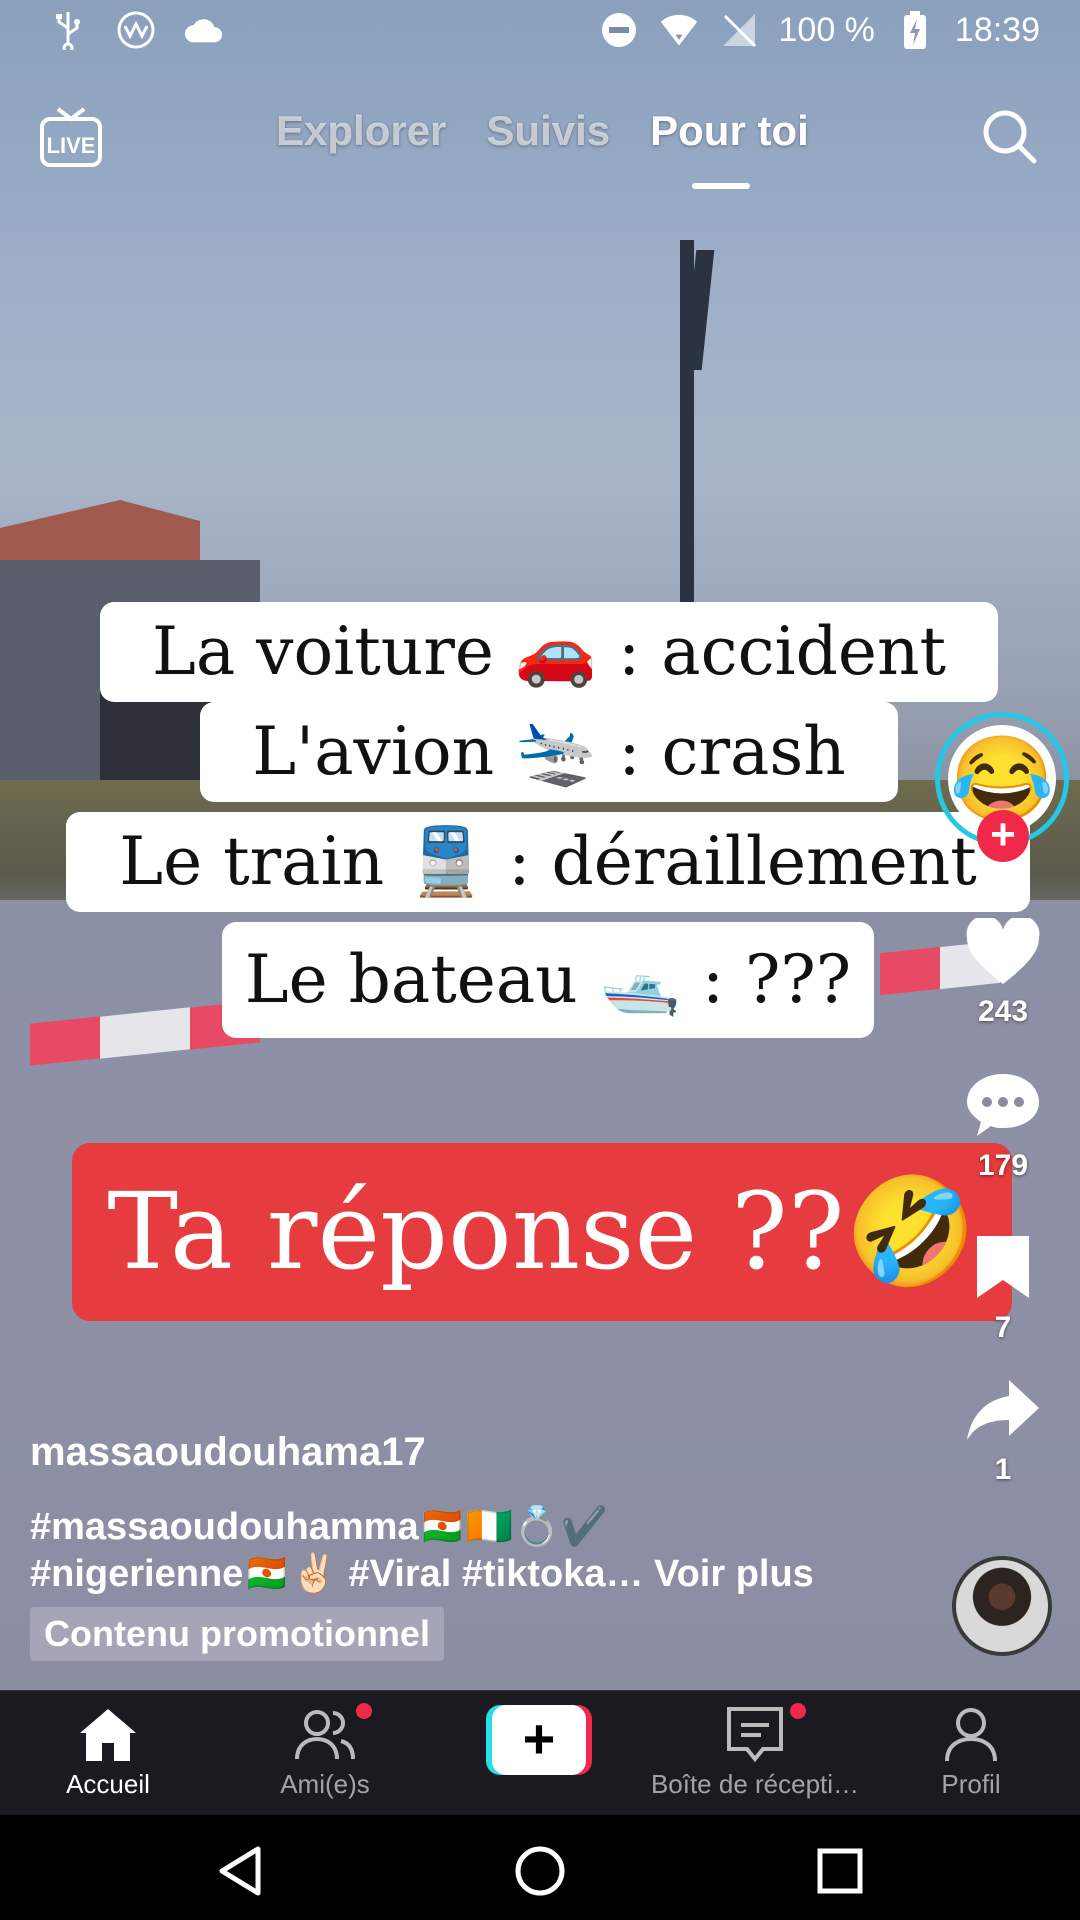 The width and height of the screenshot is (1080, 1920). What do you see at coordinates (971, 1735) in the screenshot?
I see `profile-icon` at bounding box center [971, 1735].